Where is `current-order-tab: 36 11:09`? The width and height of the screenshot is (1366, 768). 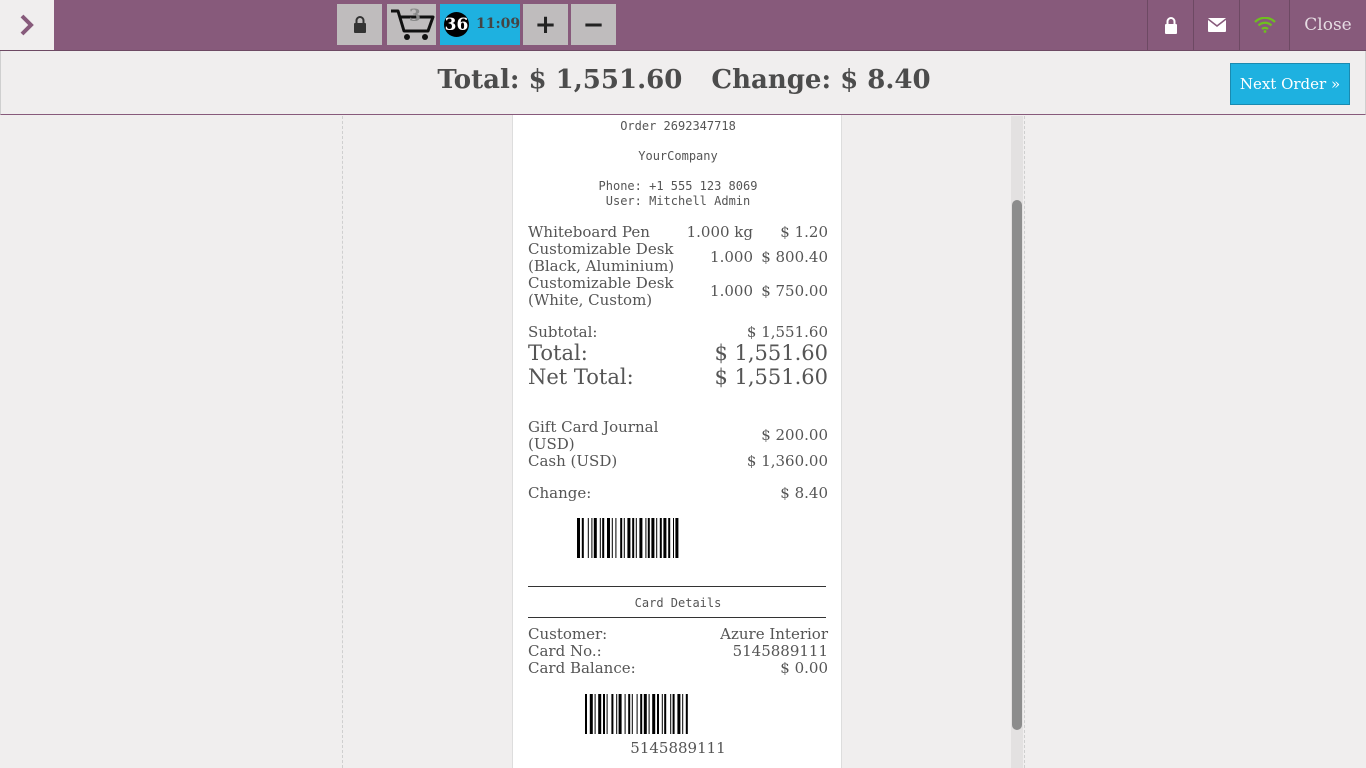
current-order-tab: 36 11:09 is located at coordinates (480, 24).